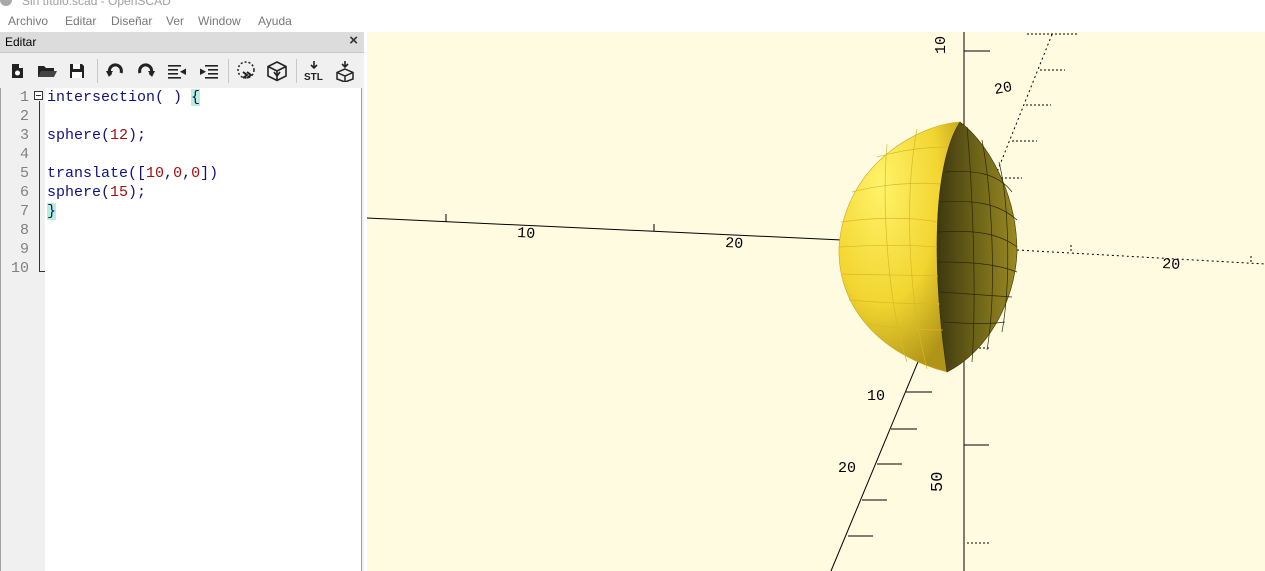 This screenshot has width=1265, height=571. I want to click on x-axis-negative, so click(605, 229).